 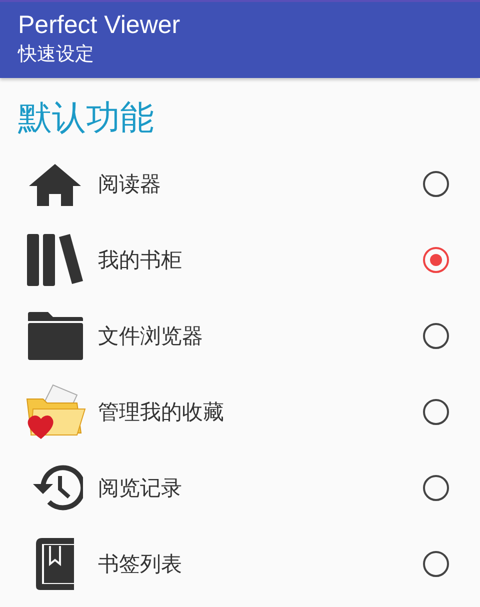 I want to click on home-icon, so click(x=55, y=184).